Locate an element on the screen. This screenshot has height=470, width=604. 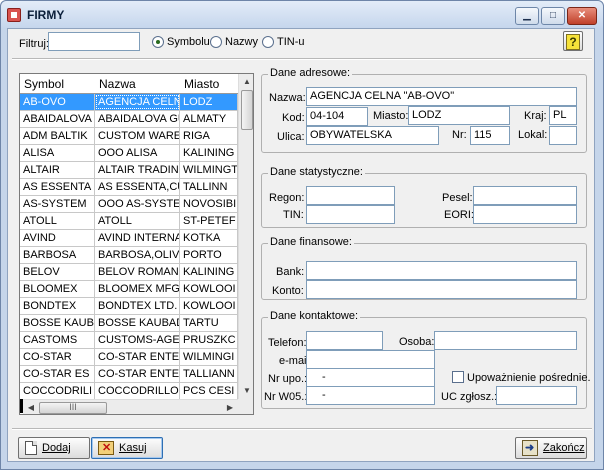
close-button: ✕ is located at coordinates (582, 16).